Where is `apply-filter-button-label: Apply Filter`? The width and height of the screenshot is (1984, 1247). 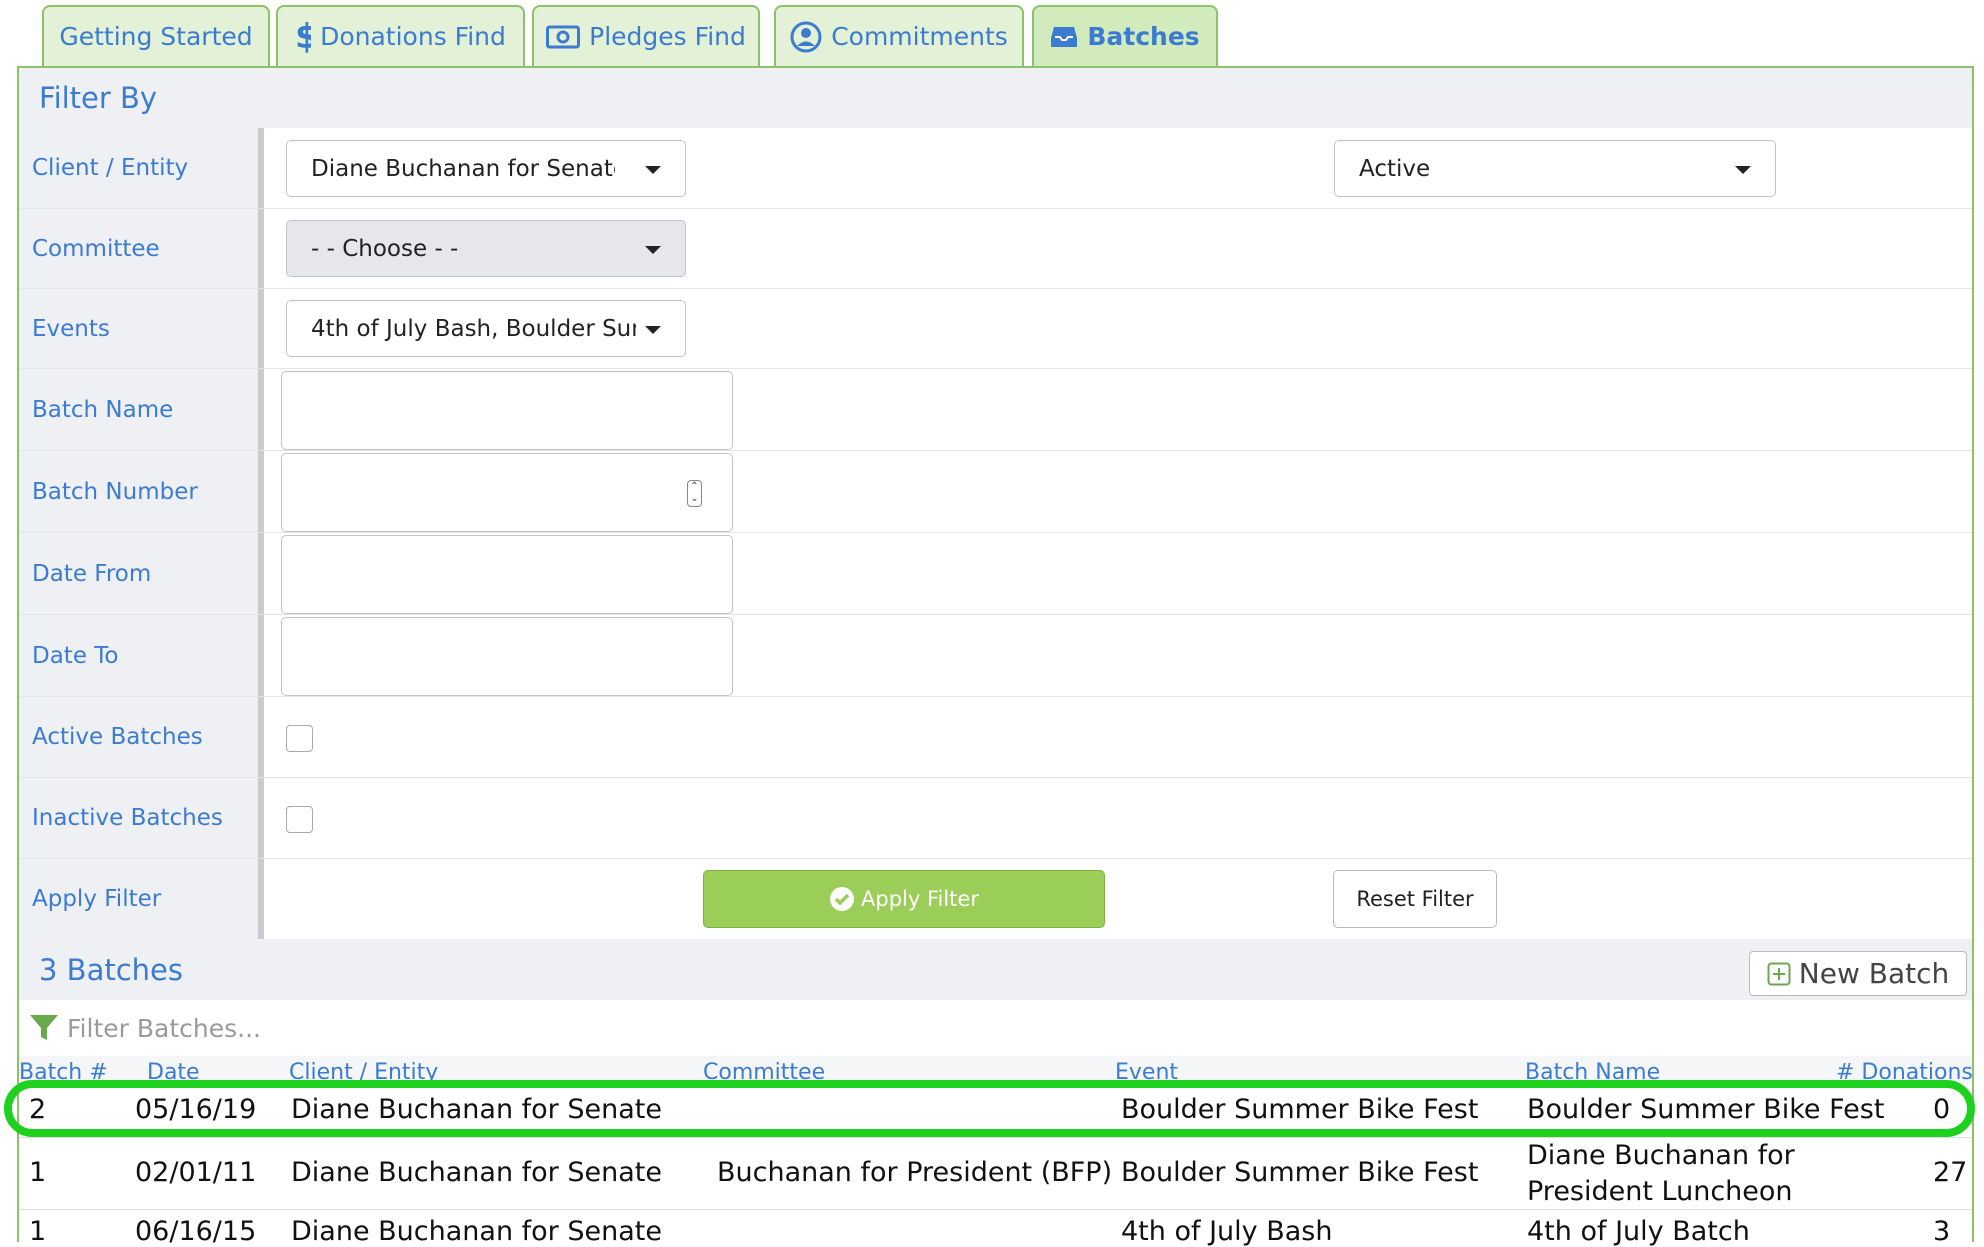
apply-filter-button-label: Apply Filter is located at coordinates (920, 899).